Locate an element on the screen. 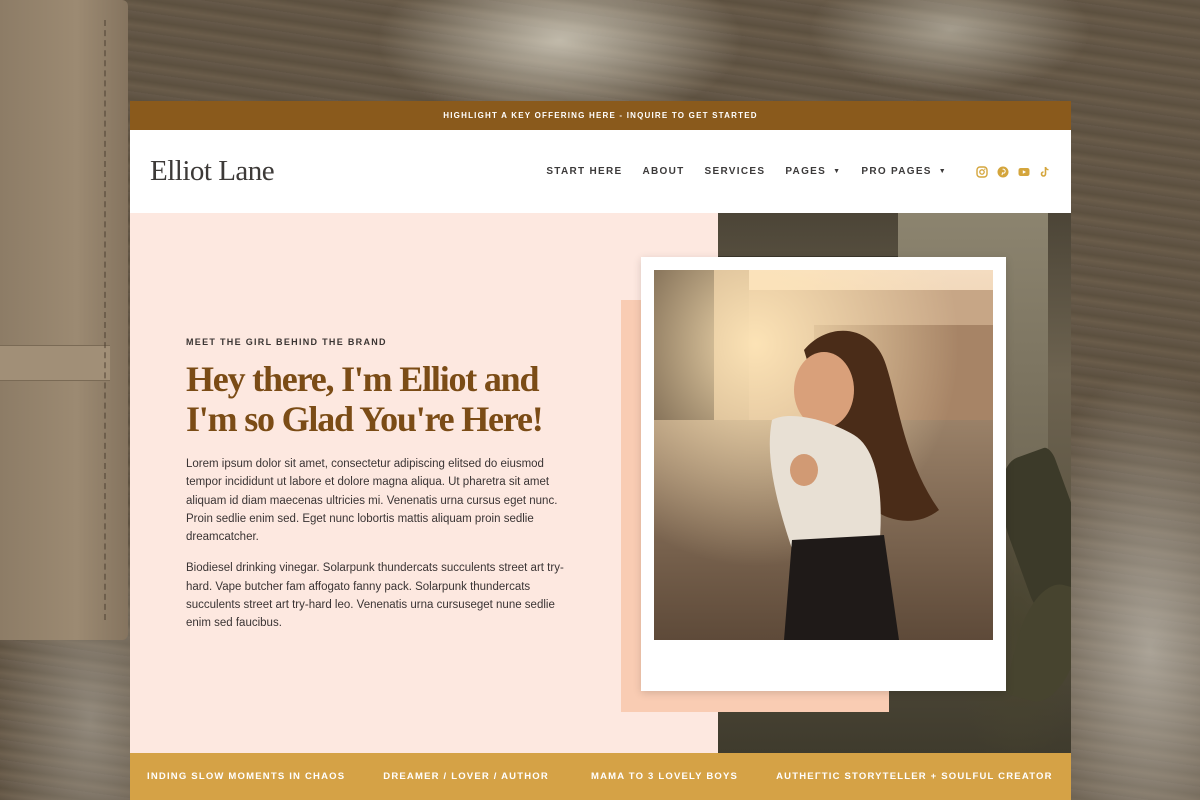 This screenshot has height=800, width=1200. ribbon-item: DREAMER / LOVER / AUTHOR is located at coordinates (466, 776).